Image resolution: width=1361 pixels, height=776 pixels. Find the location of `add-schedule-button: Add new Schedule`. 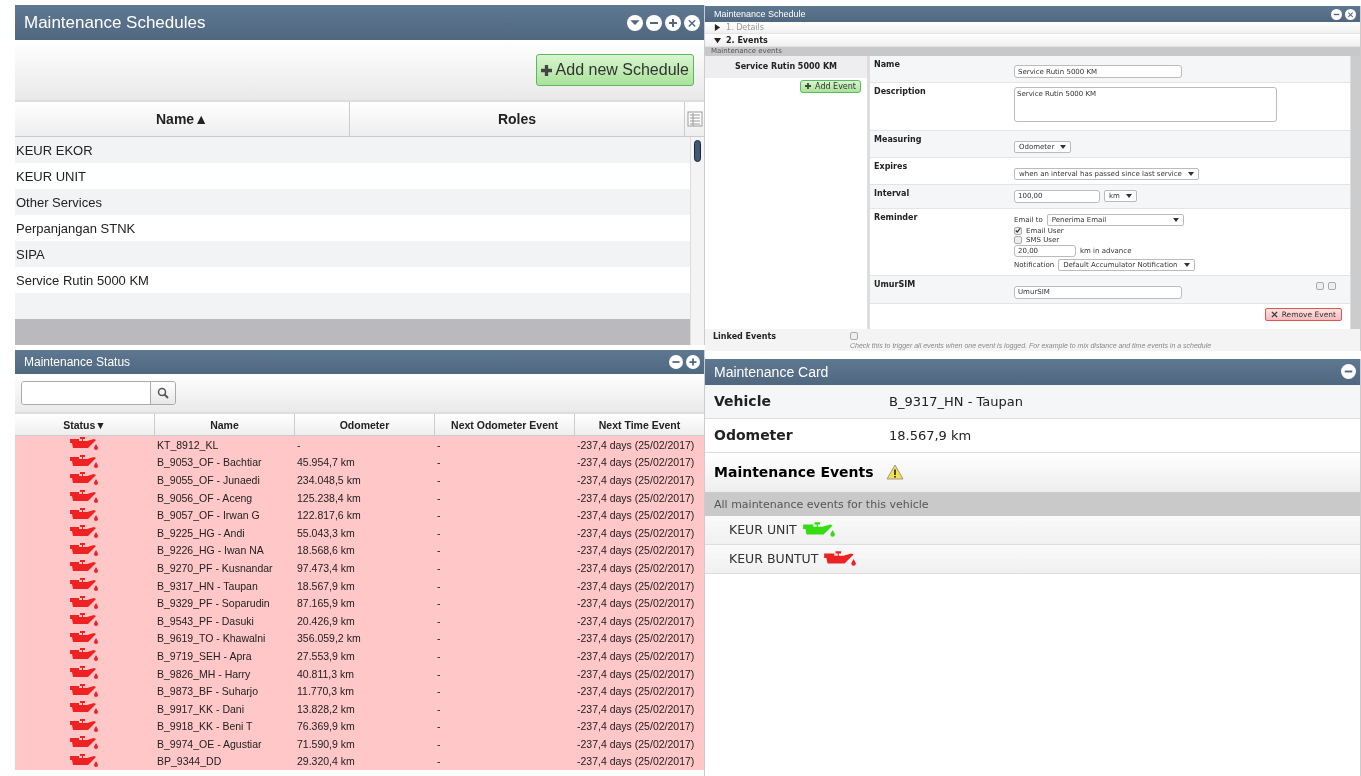

add-schedule-button: Add new Schedule is located at coordinates (614, 70).